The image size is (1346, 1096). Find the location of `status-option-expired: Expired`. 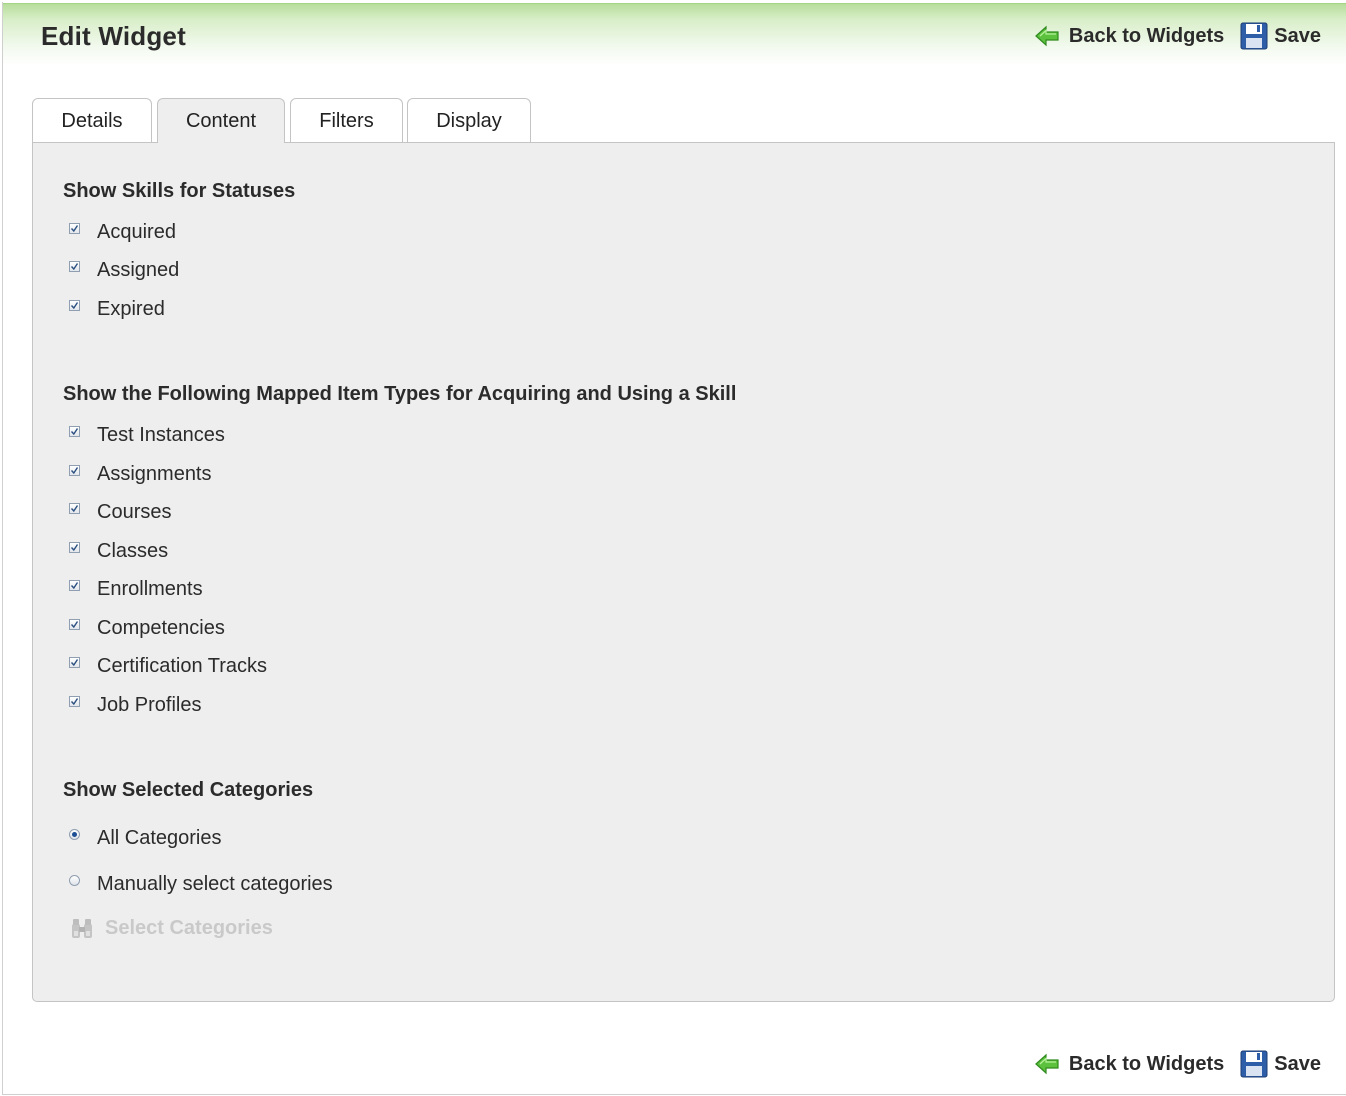

status-option-expired: Expired is located at coordinates (117, 309).